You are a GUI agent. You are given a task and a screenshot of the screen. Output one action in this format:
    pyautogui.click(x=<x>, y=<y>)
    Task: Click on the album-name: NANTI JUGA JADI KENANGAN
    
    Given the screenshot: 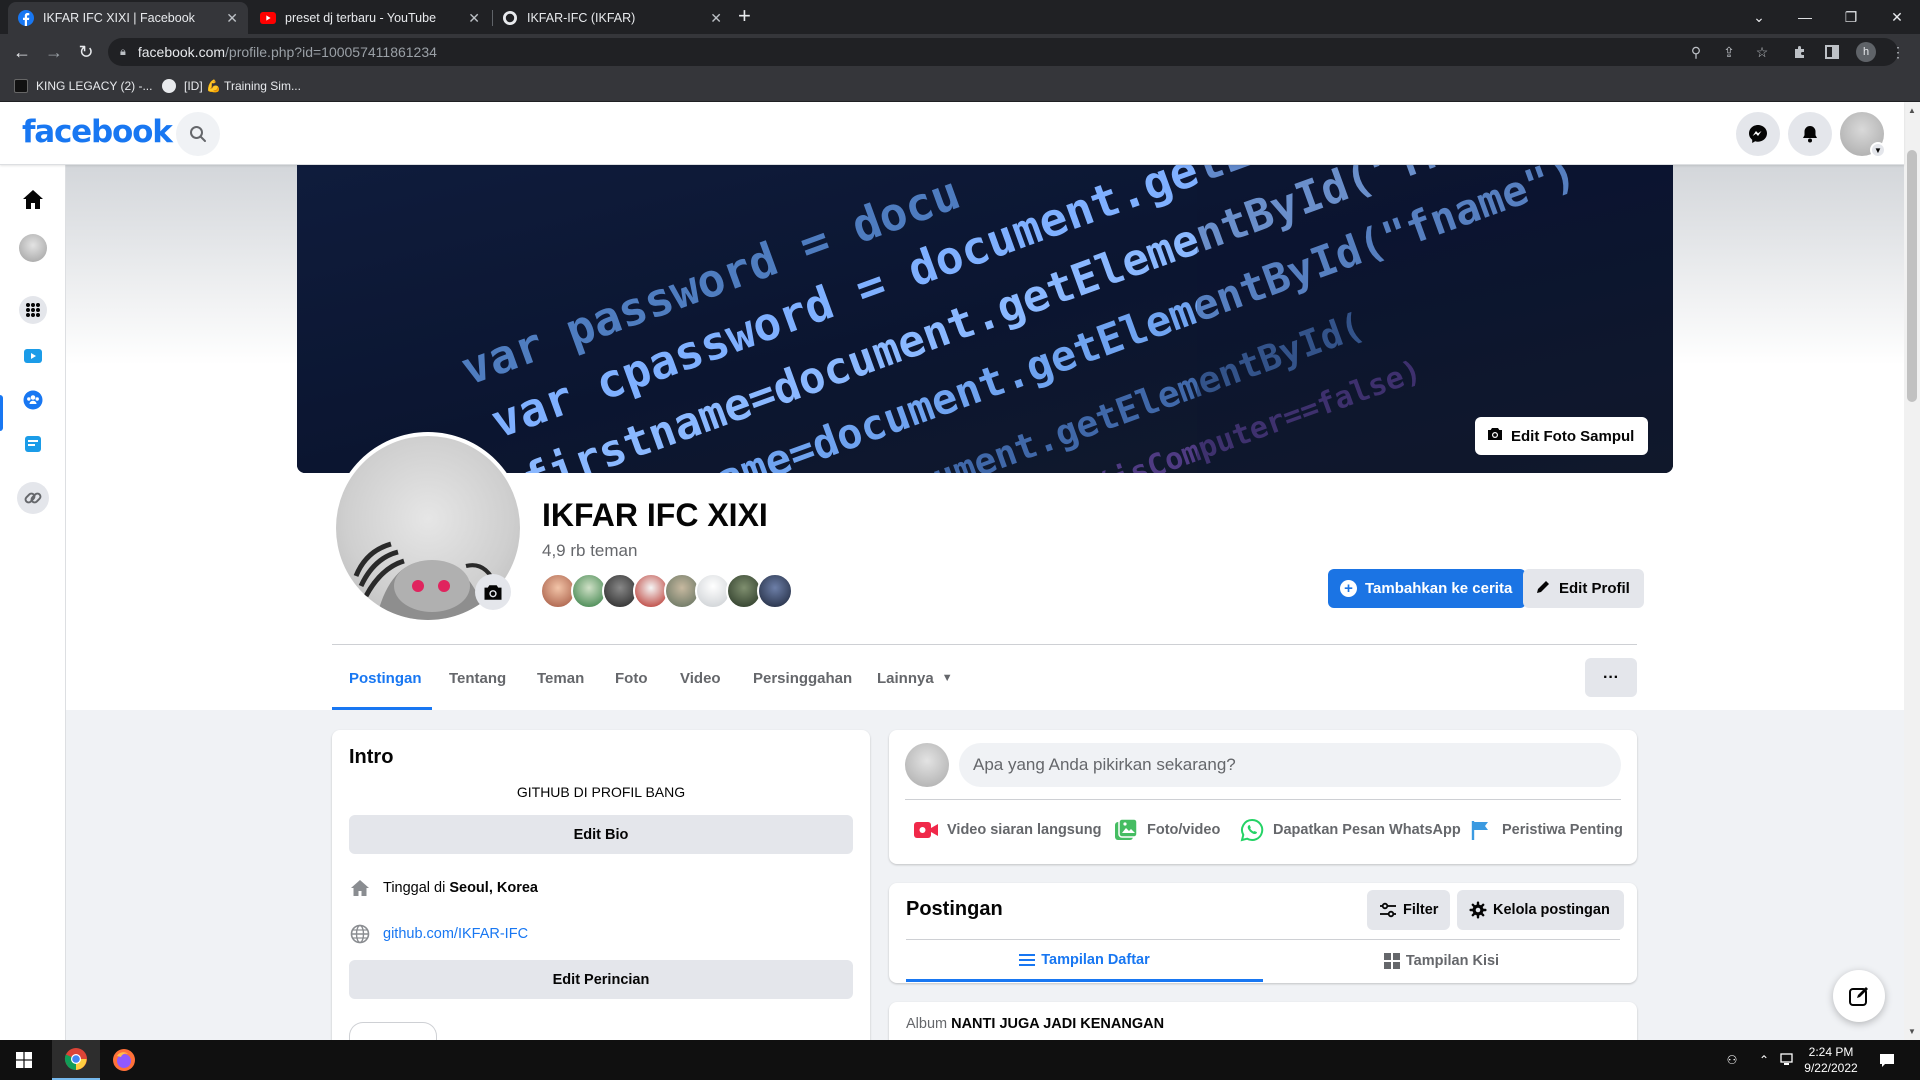 What is the action you would take?
    pyautogui.click(x=1057, y=1024)
    